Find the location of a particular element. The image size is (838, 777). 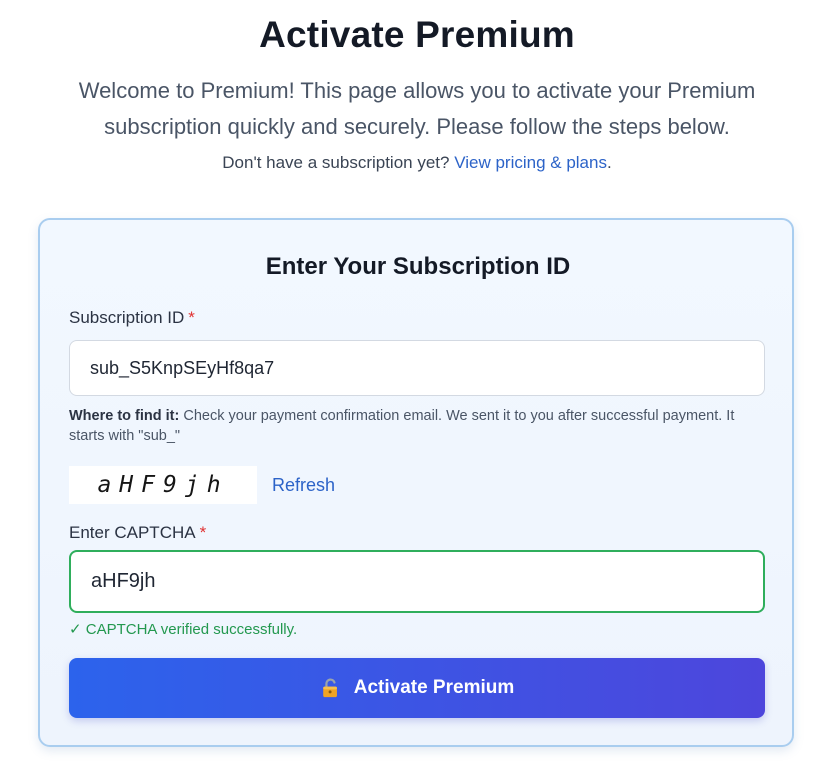

captcha-input is located at coordinates (417, 581).